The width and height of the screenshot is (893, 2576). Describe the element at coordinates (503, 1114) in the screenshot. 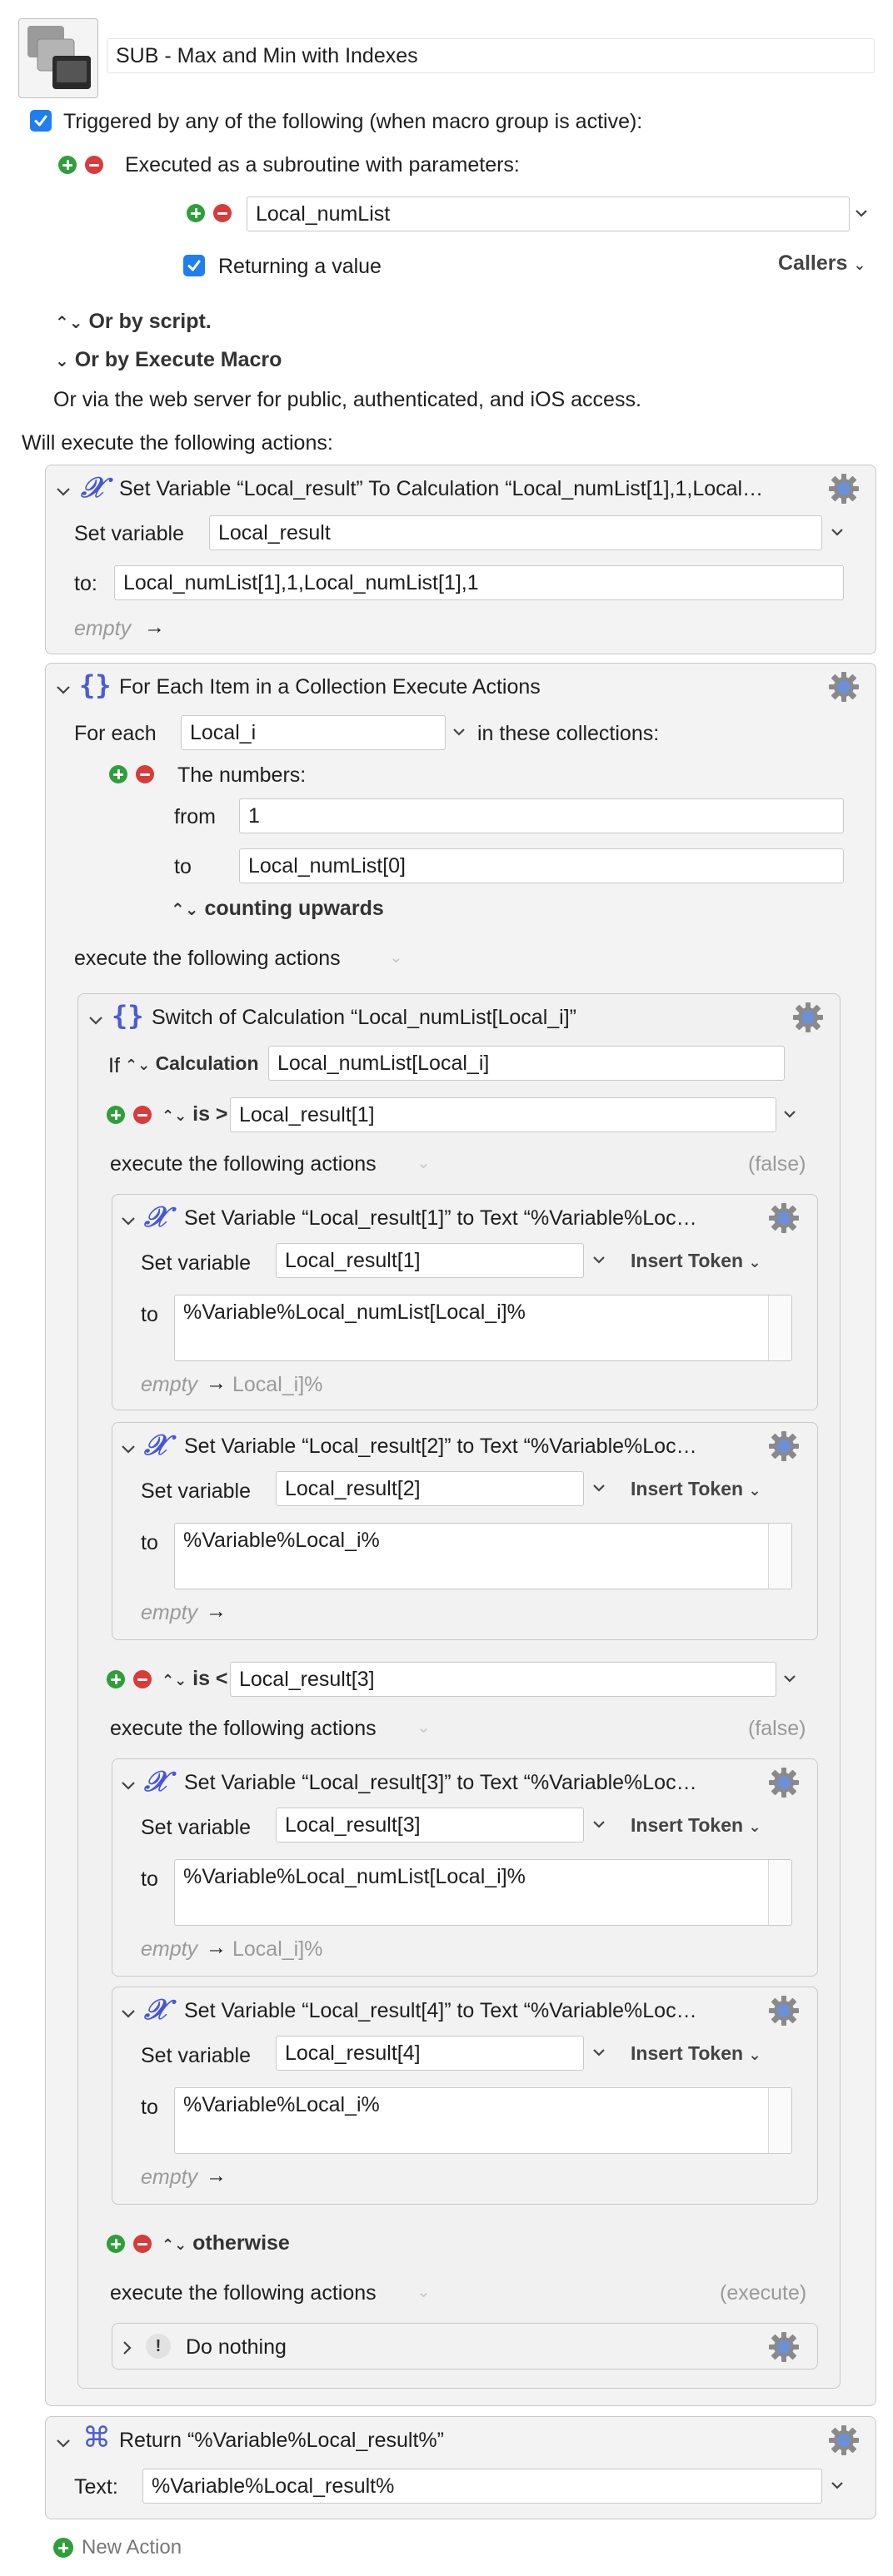

I see `case-value-field: Local_result[1]` at that location.